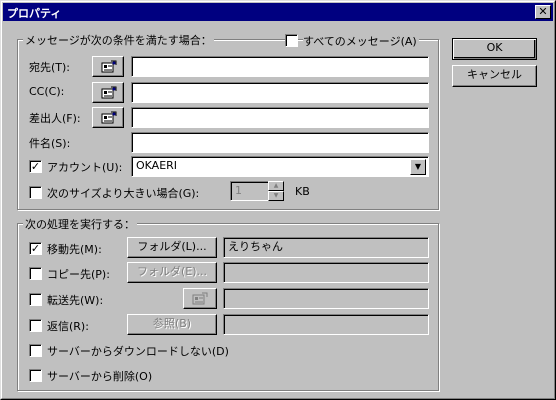  Describe the element at coordinates (55, 118) in the screenshot. I see `from-label: 差出人(F):` at that location.